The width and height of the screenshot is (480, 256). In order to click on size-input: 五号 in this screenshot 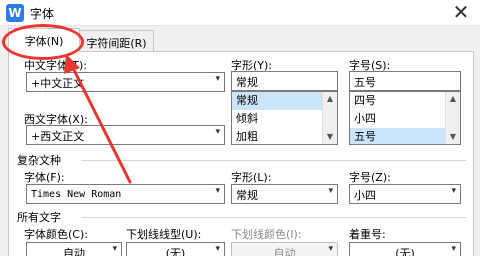, I will do `click(405, 81)`.